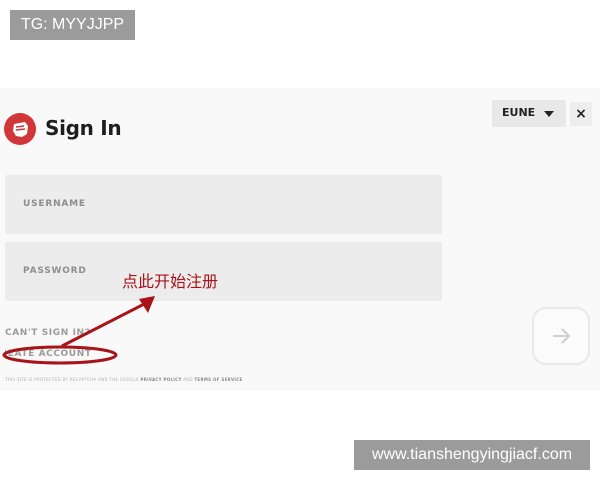 This screenshot has height=480, width=600. Describe the element at coordinates (160, 379) in the screenshot. I see `privacy-policy-link: PRIVACY POLICY` at that location.